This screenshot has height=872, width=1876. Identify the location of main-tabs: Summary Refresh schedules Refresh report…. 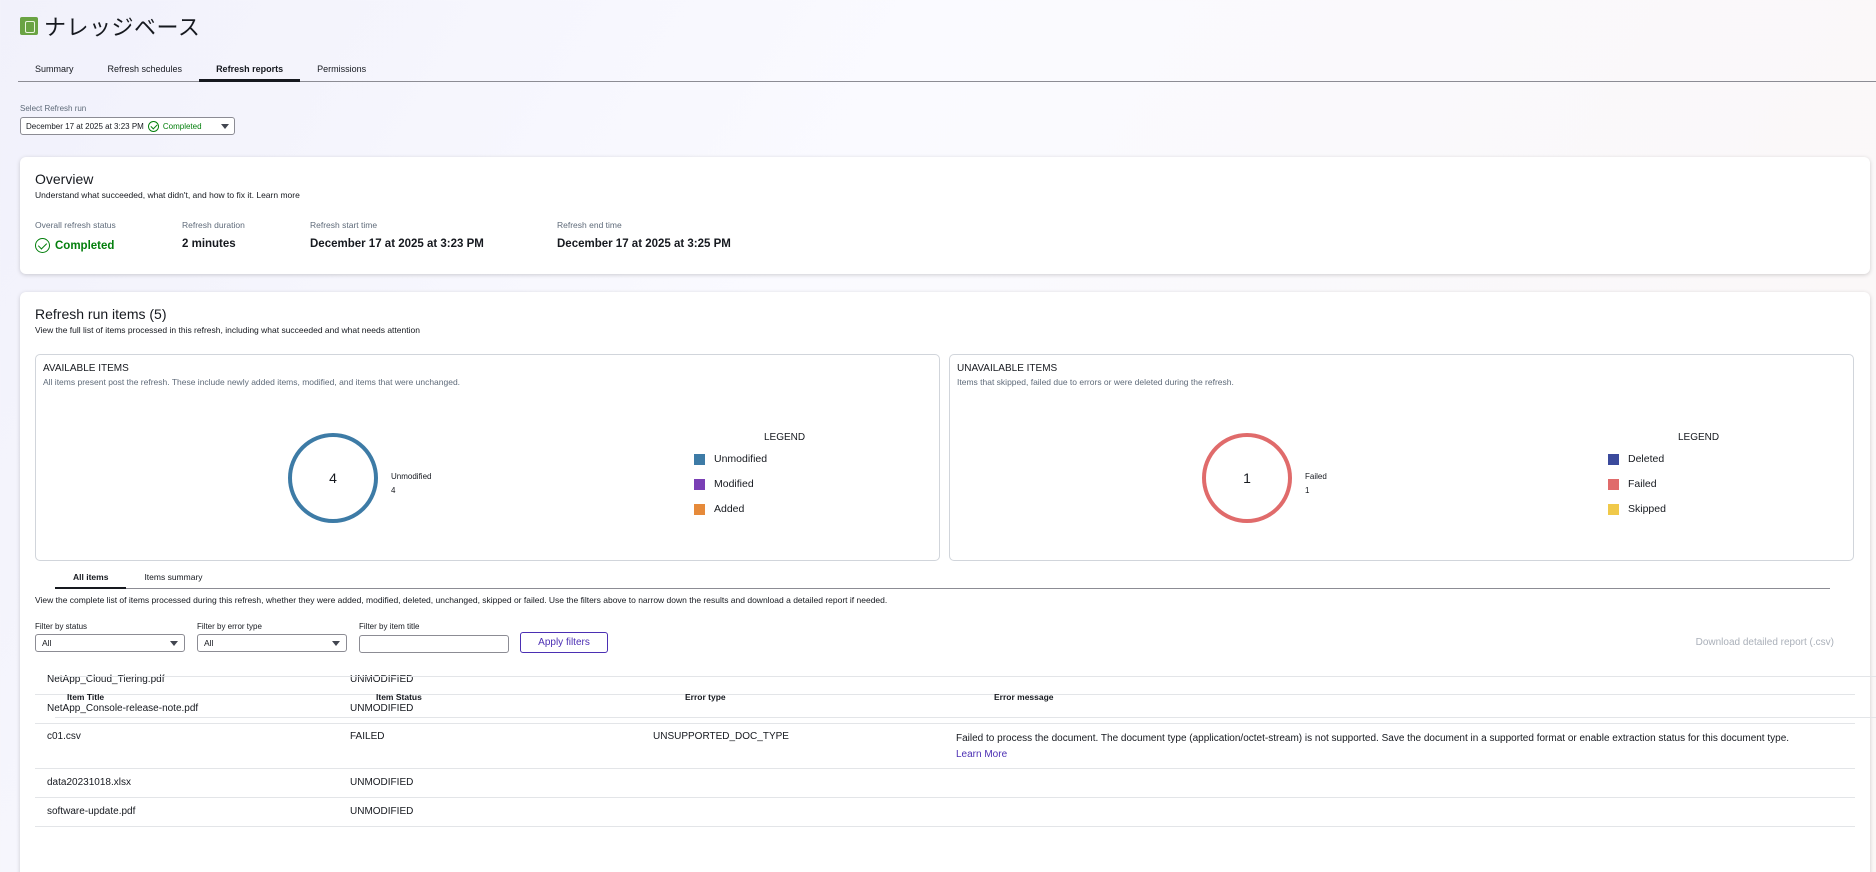
(947, 70).